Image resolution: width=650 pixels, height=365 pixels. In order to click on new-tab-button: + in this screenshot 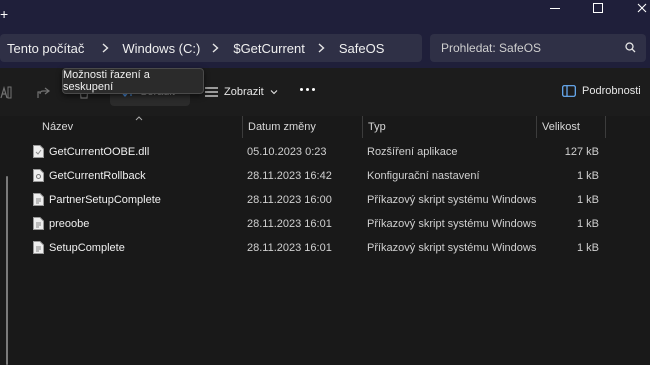, I will do `click(4, 14)`.